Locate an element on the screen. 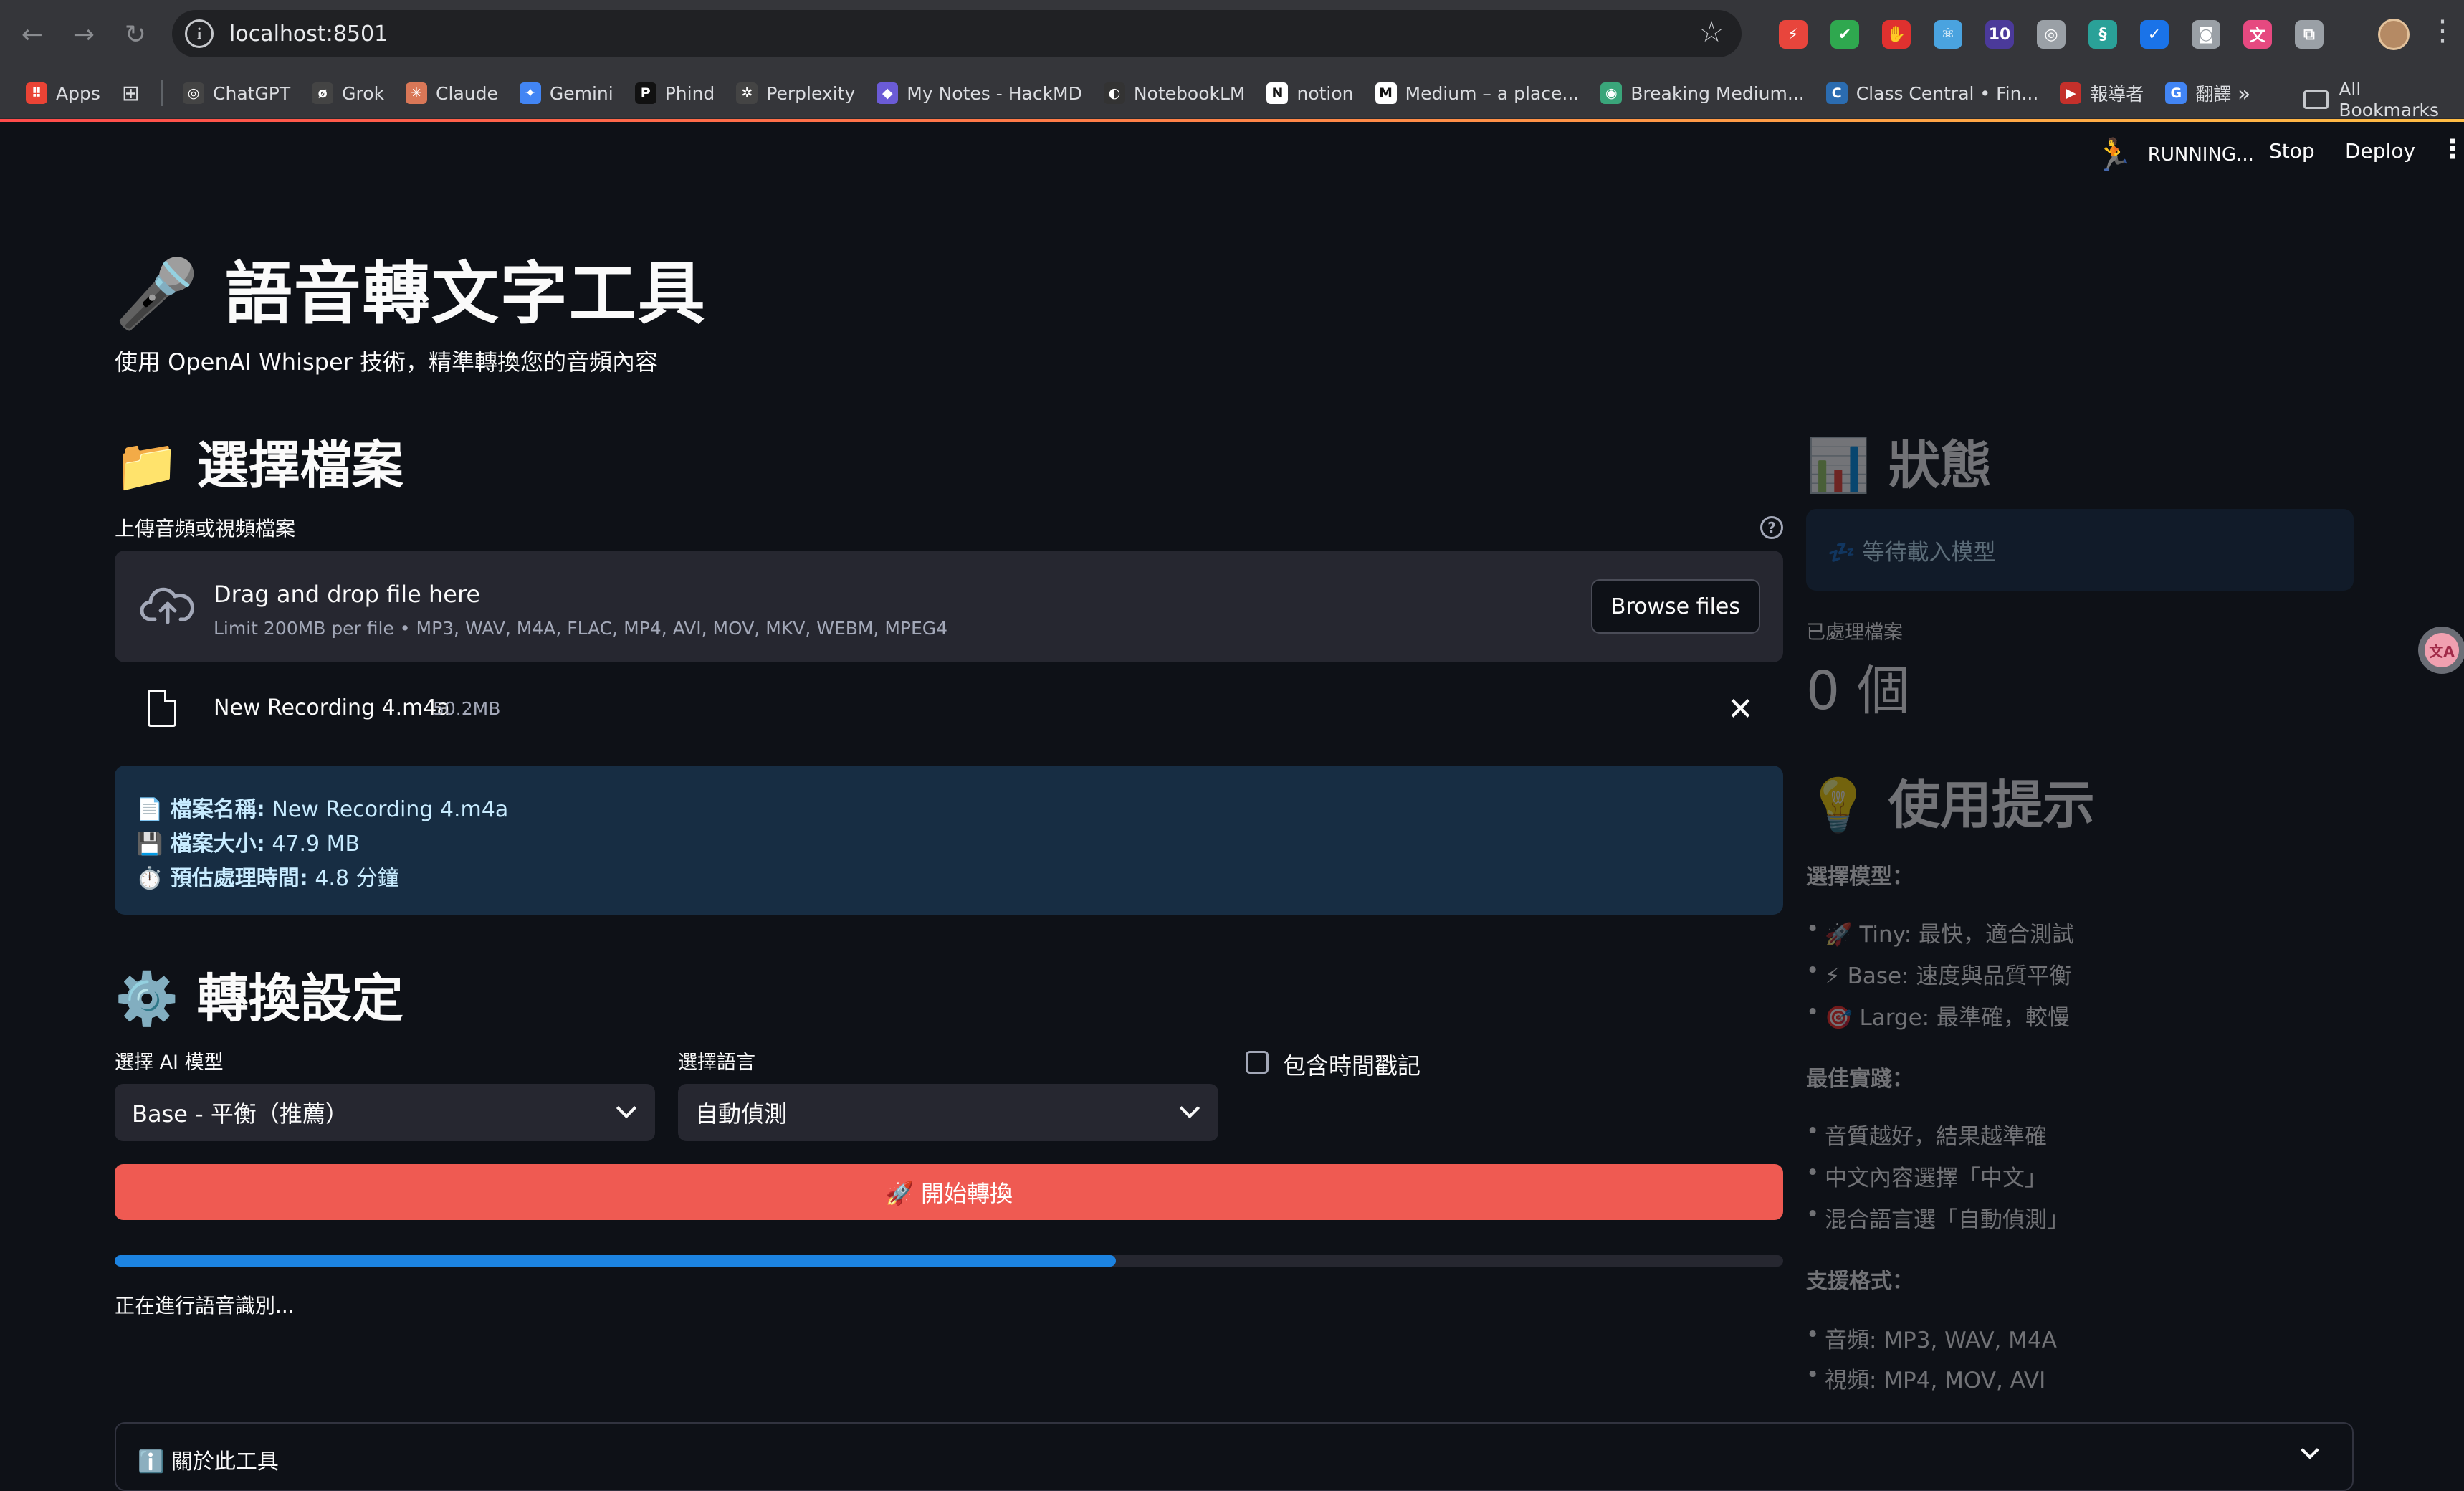 This screenshot has height=1491, width=2464. bookmark-item: Nnotion is located at coordinates (1310, 93).